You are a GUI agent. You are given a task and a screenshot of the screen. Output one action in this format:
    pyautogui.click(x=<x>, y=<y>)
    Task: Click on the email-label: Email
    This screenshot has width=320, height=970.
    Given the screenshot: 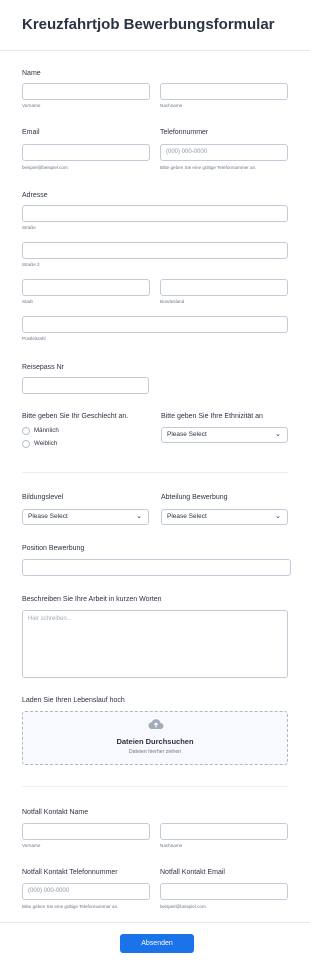 What is the action you would take?
    pyautogui.click(x=31, y=132)
    